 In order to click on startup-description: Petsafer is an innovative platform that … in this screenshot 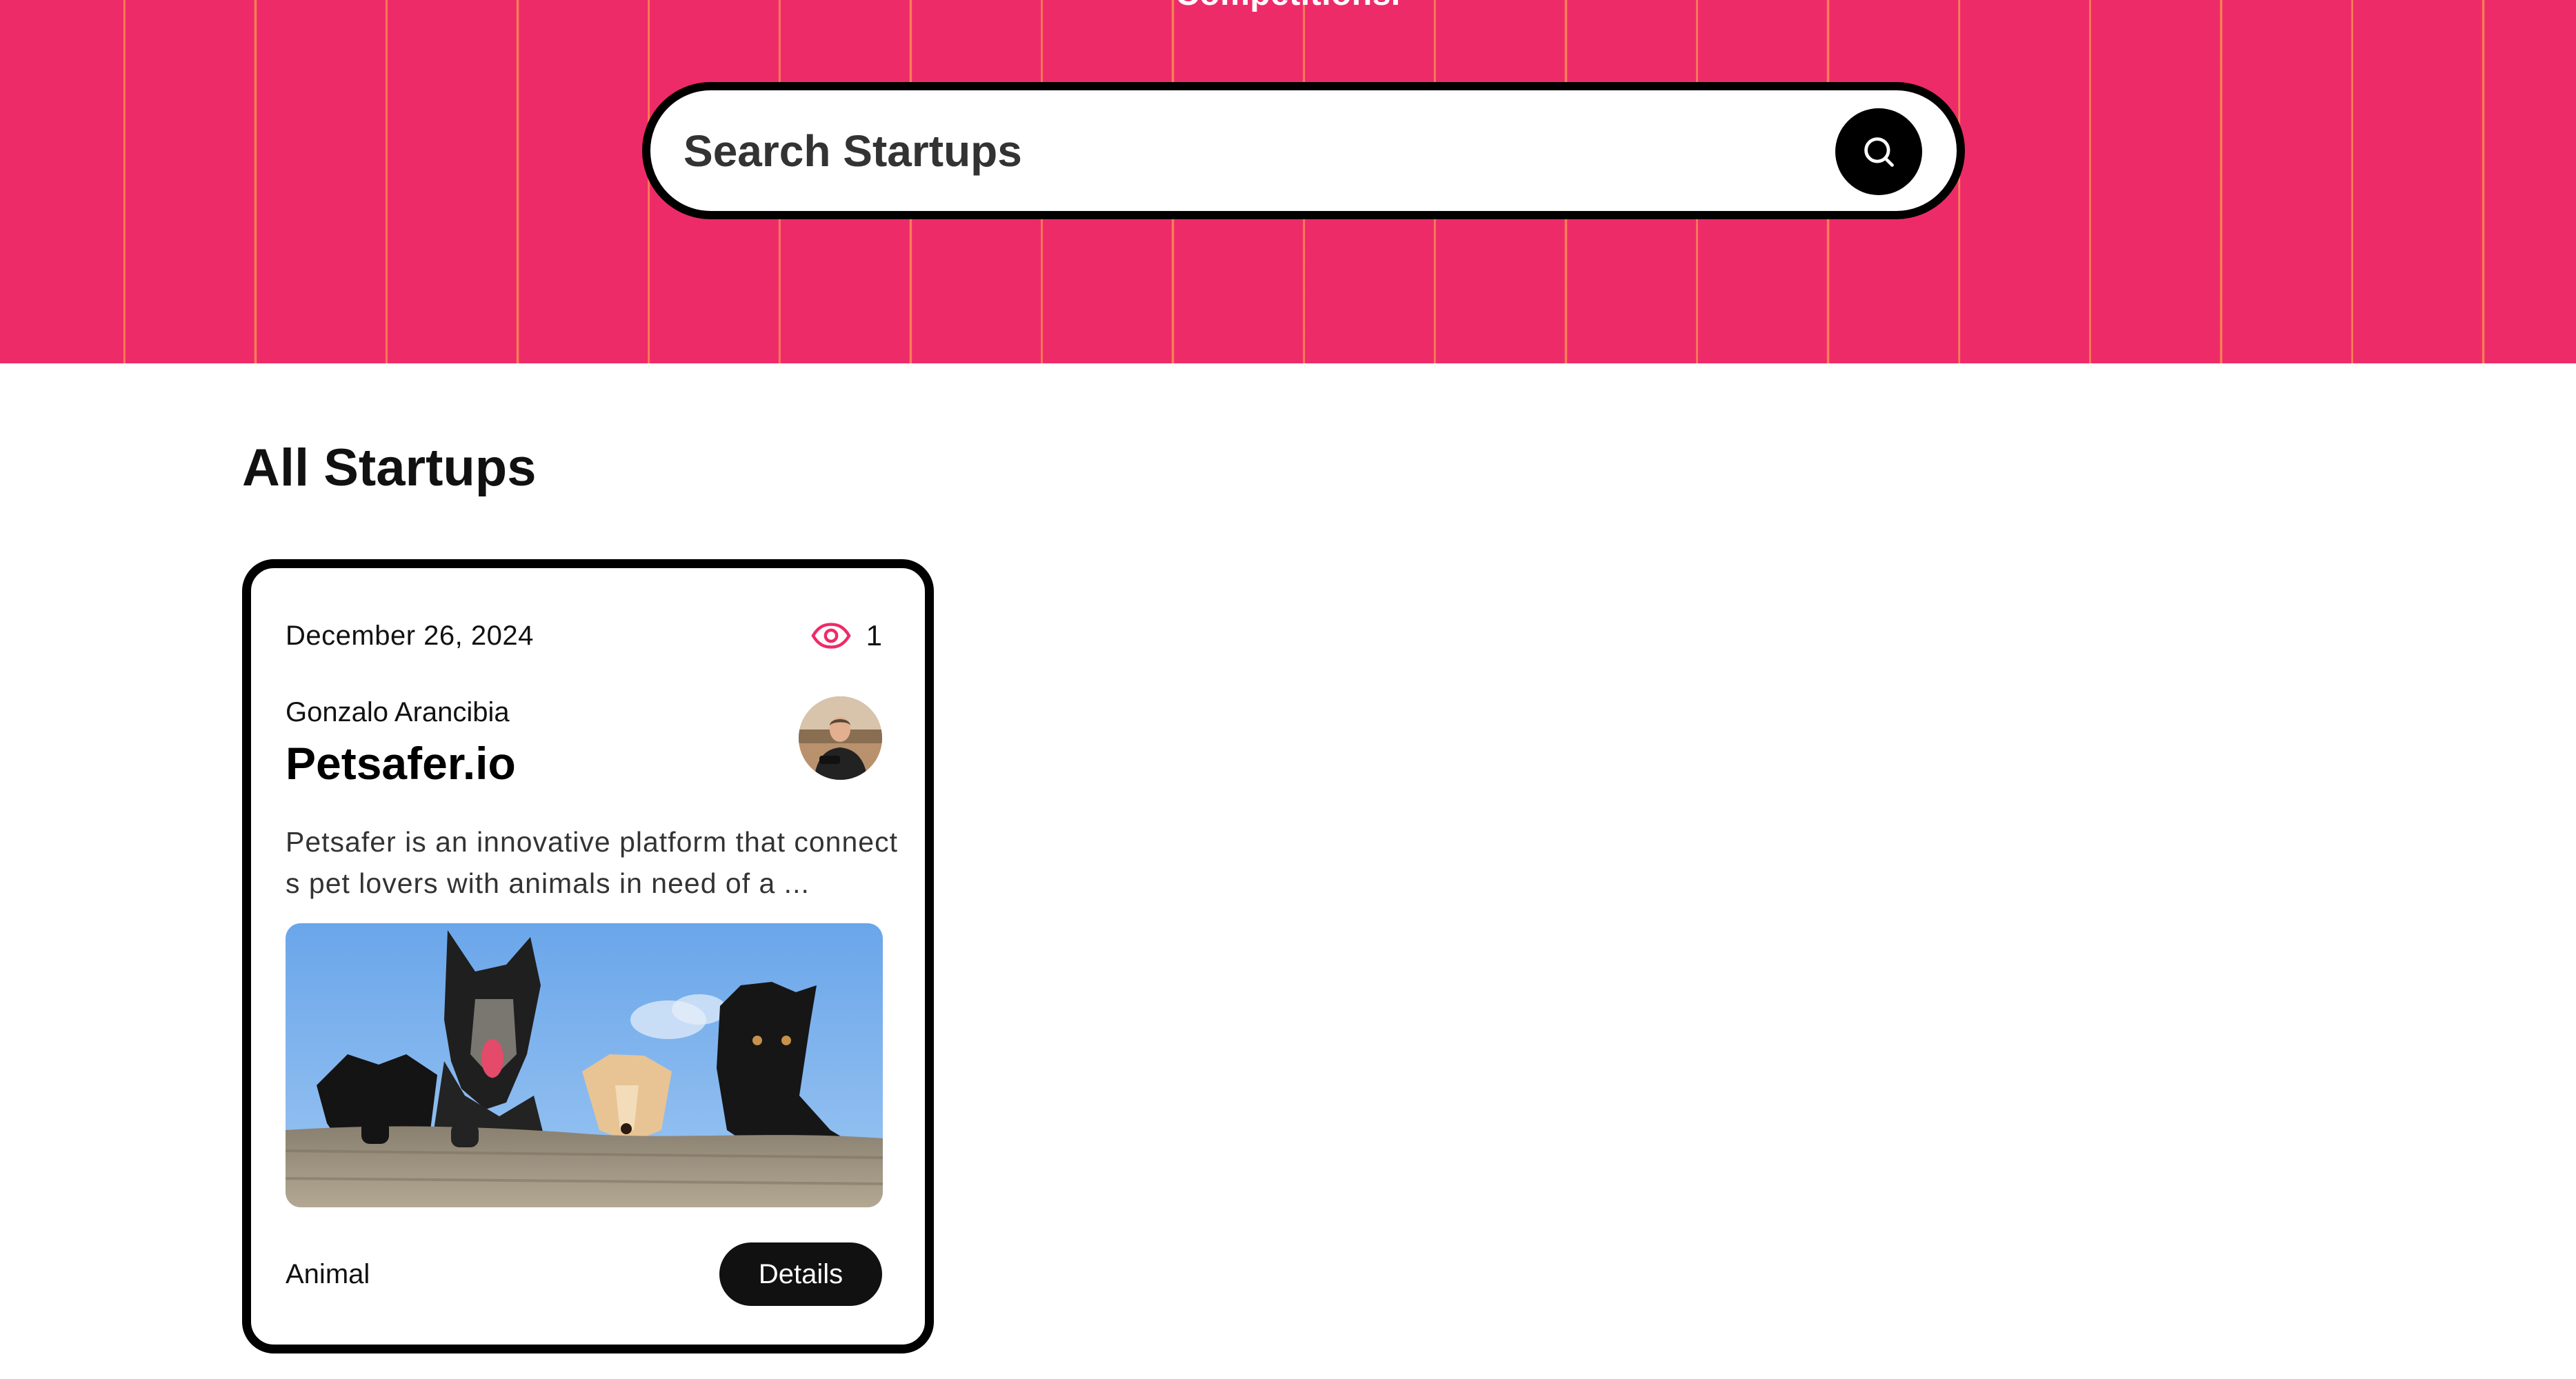, I will do `click(592, 862)`.